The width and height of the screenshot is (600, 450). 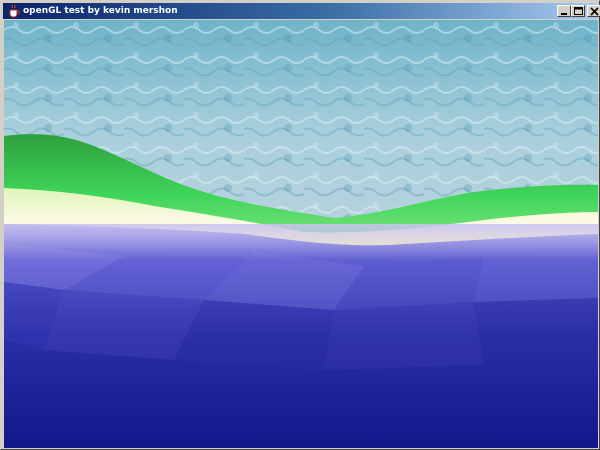 I want to click on java-cup-icon, so click(x=14, y=11).